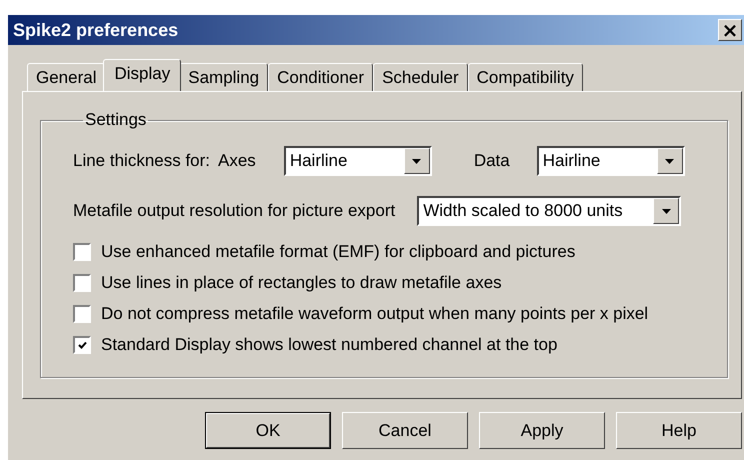 The height and width of the screenshot is (460, 744). Describe the element at coordinates (268, 430) in the screenshot. I see `dialog-button: OK` at that location.